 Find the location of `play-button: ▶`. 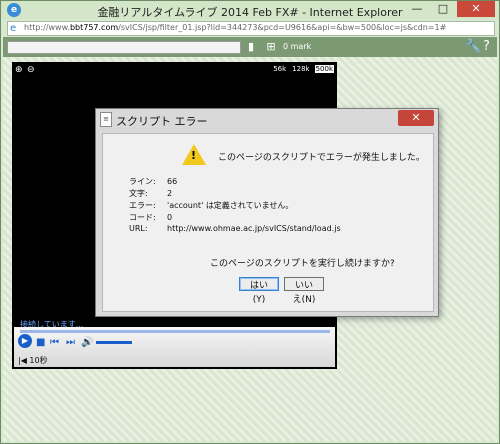

play-button: ▶ is located at coordinates (25, 341).